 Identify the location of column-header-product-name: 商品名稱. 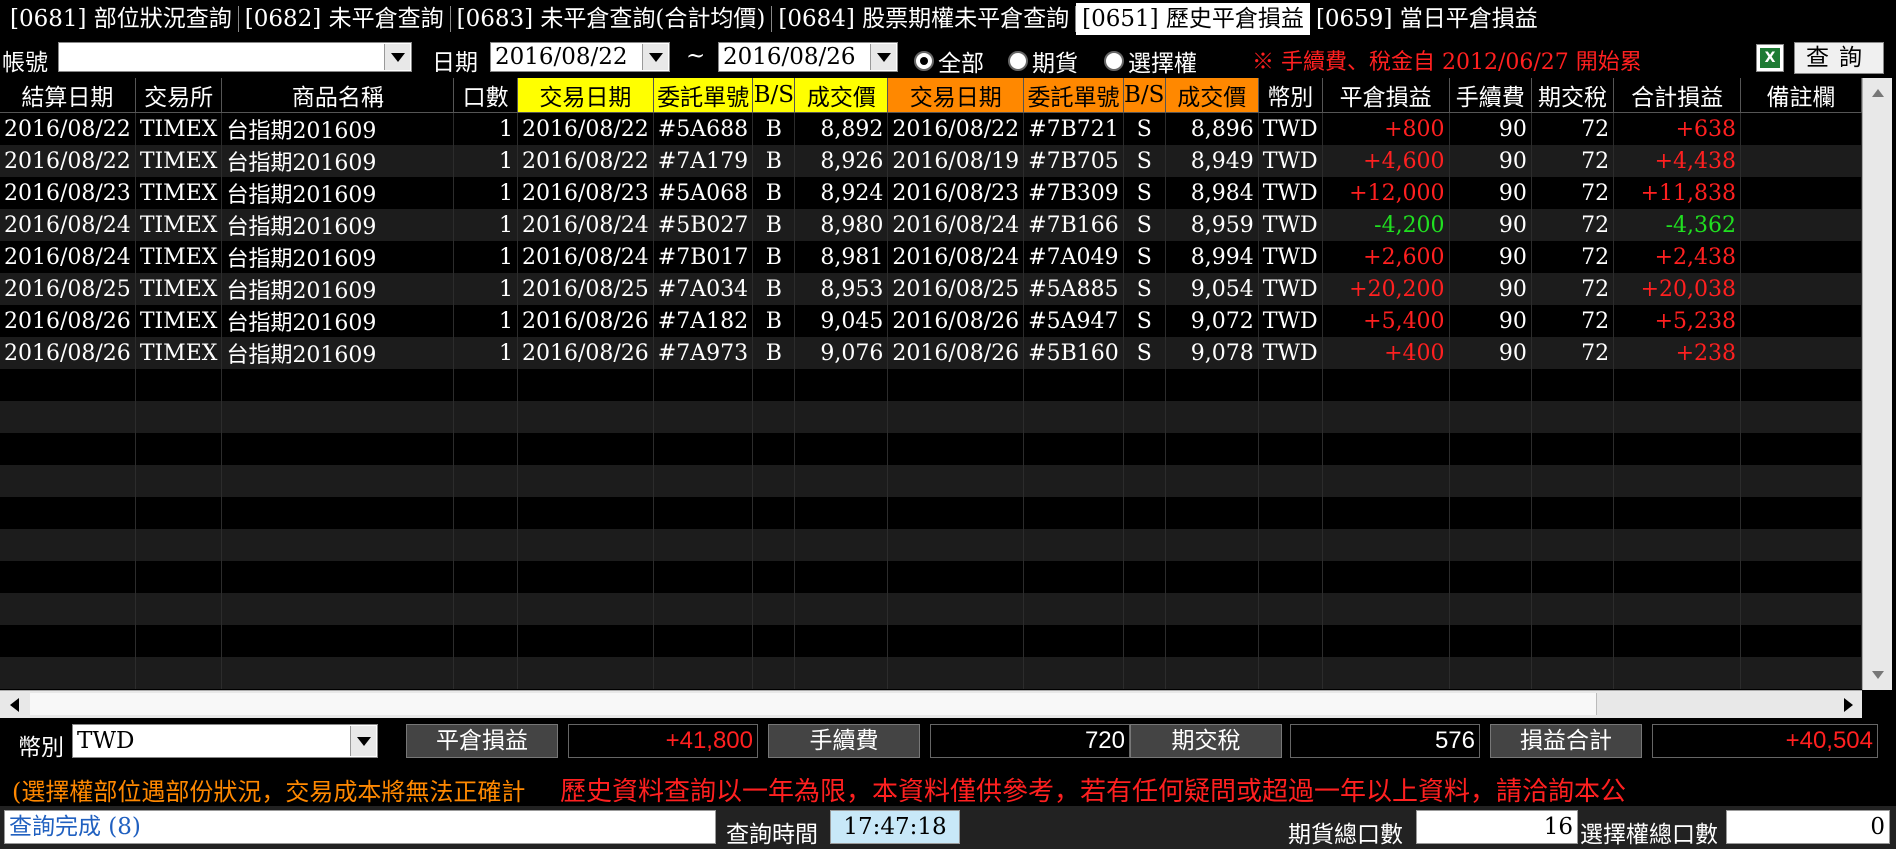
(338, 95).